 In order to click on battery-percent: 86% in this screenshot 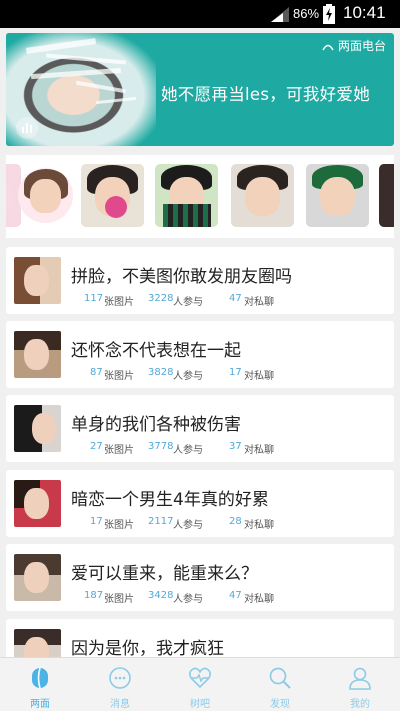, I will do `click(306, 13)`.